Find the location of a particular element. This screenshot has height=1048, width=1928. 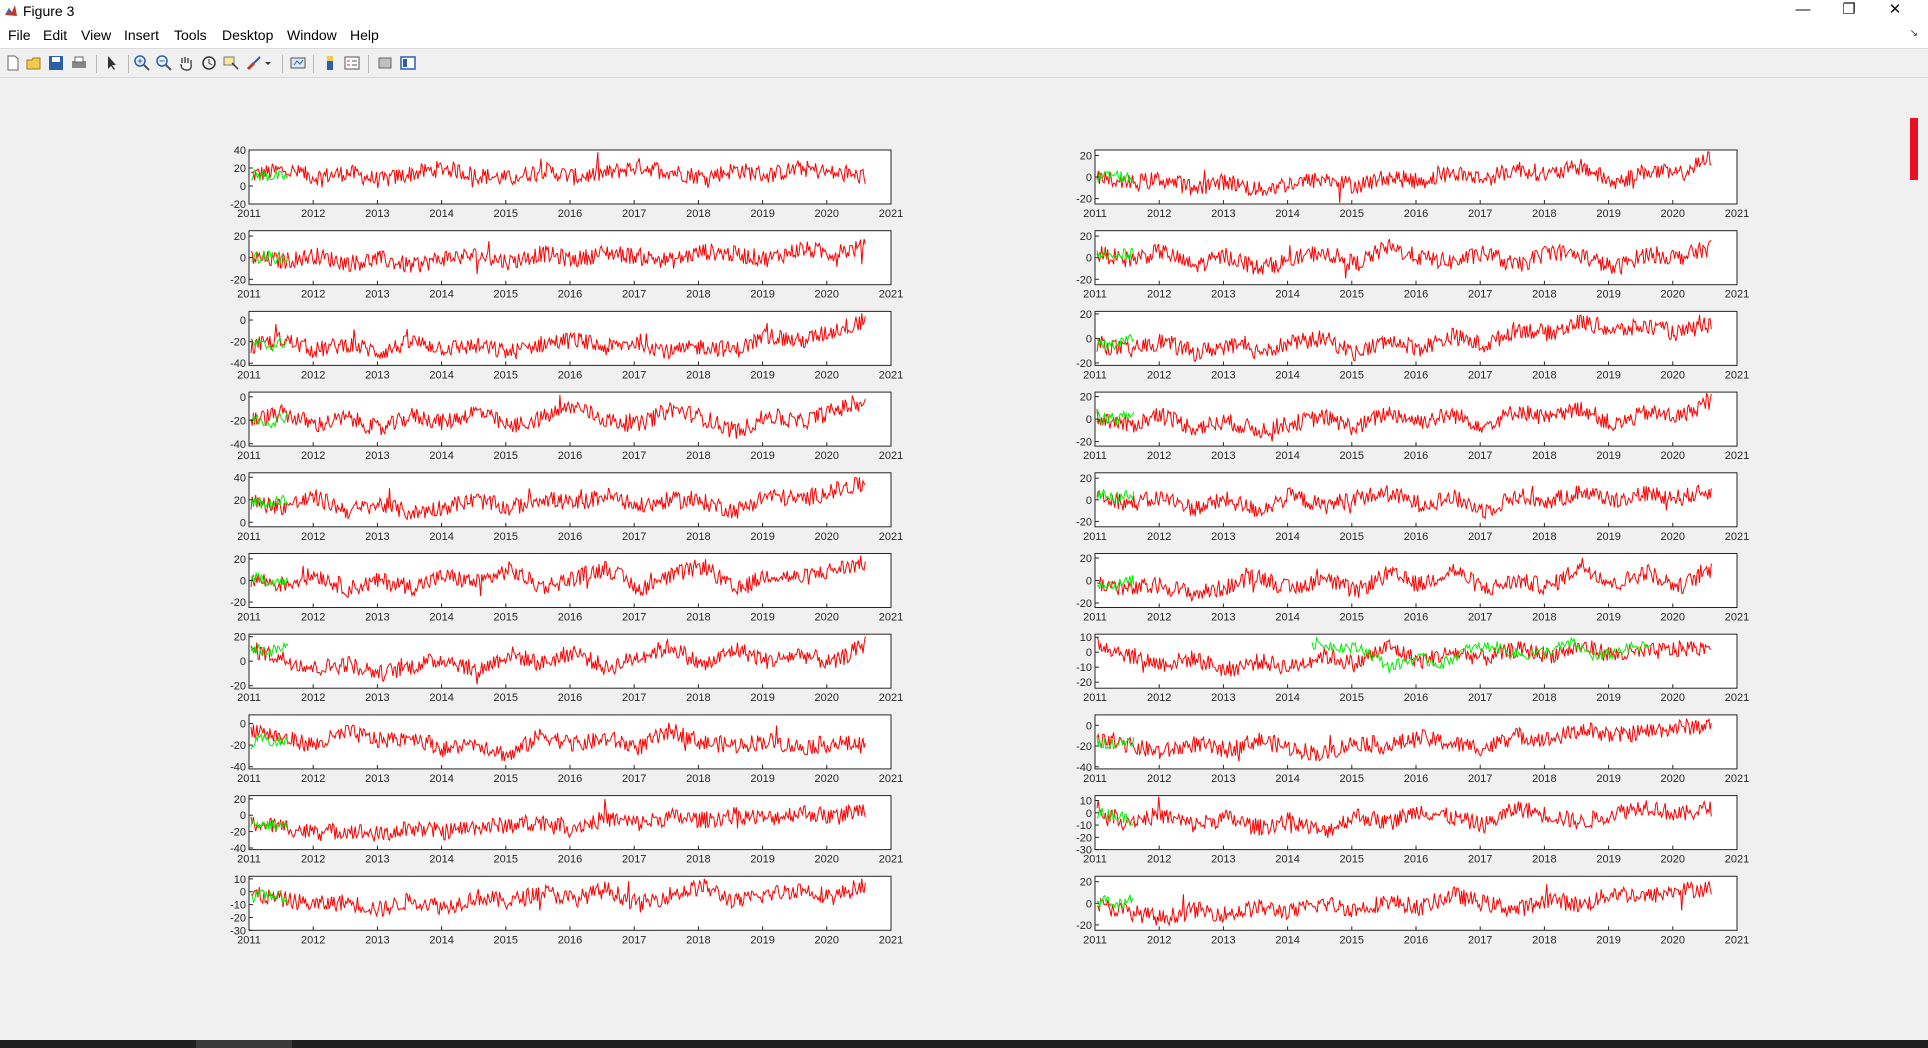

menu-tools: Tools is located at coordinates (190, 35).